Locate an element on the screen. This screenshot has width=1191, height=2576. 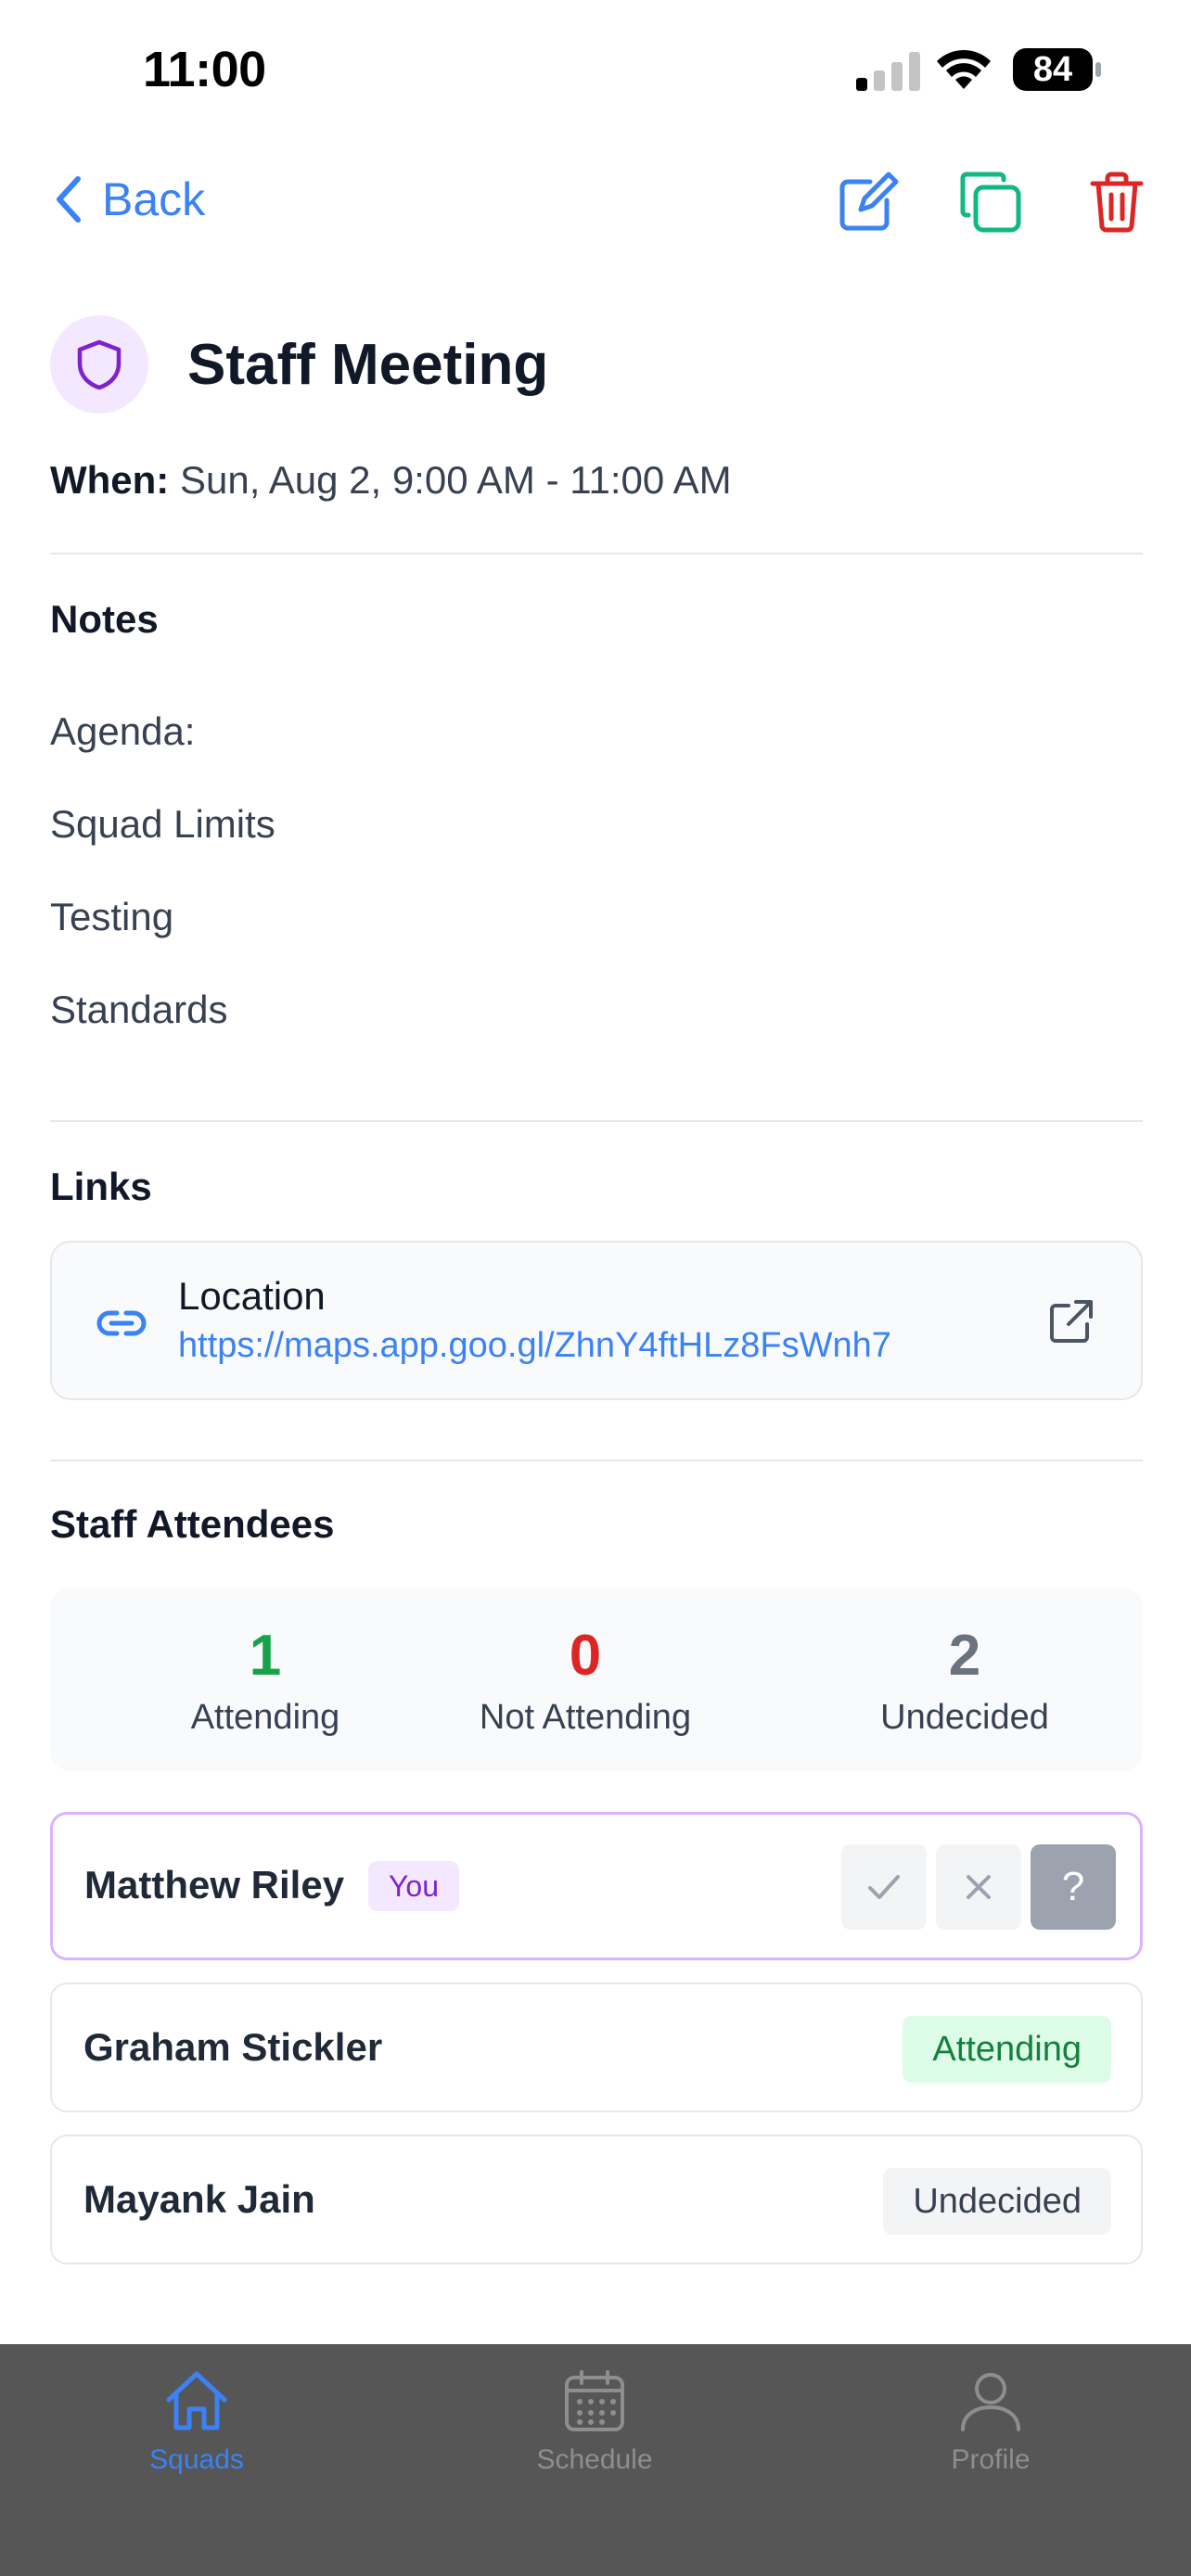
undecided-label: Undecided is located at coordinates (964, 1718).